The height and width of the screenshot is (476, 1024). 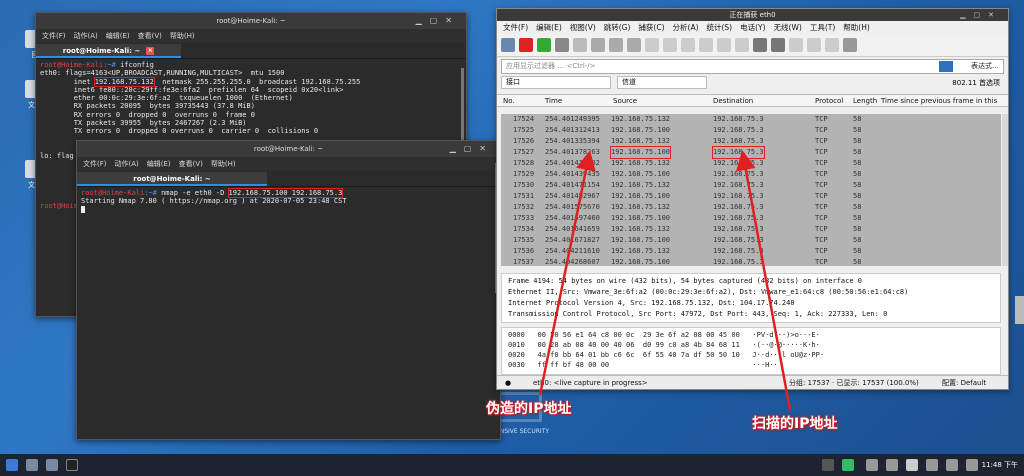 What do you see at coordinates (625, 101) in the screenshot?
I see `col-source: Source` at bounding box center [625, 101].